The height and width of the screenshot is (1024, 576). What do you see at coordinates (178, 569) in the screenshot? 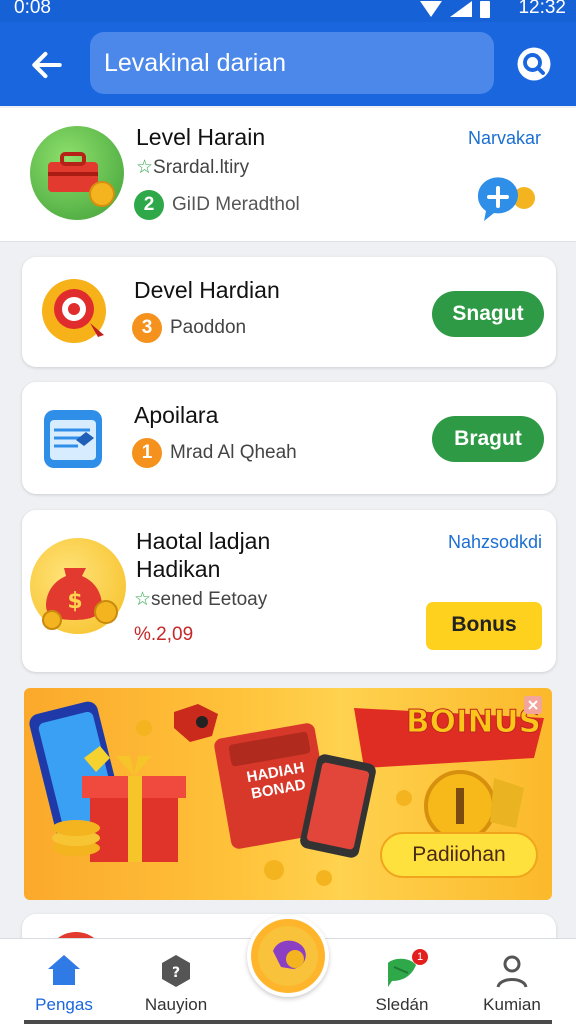
I see `item-title-line2: Hadikan` at bounding box center [178, 569].